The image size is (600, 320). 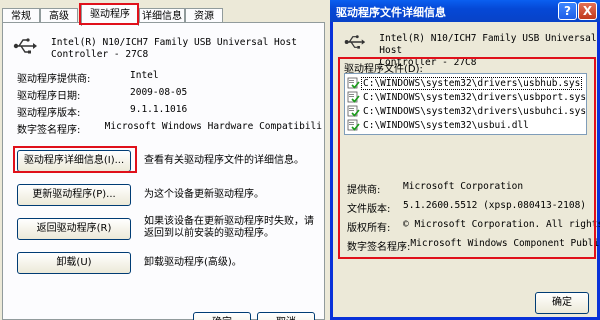 I want to click on driver-date-label: 驱动程序日期:, so click(x=49, y=96).